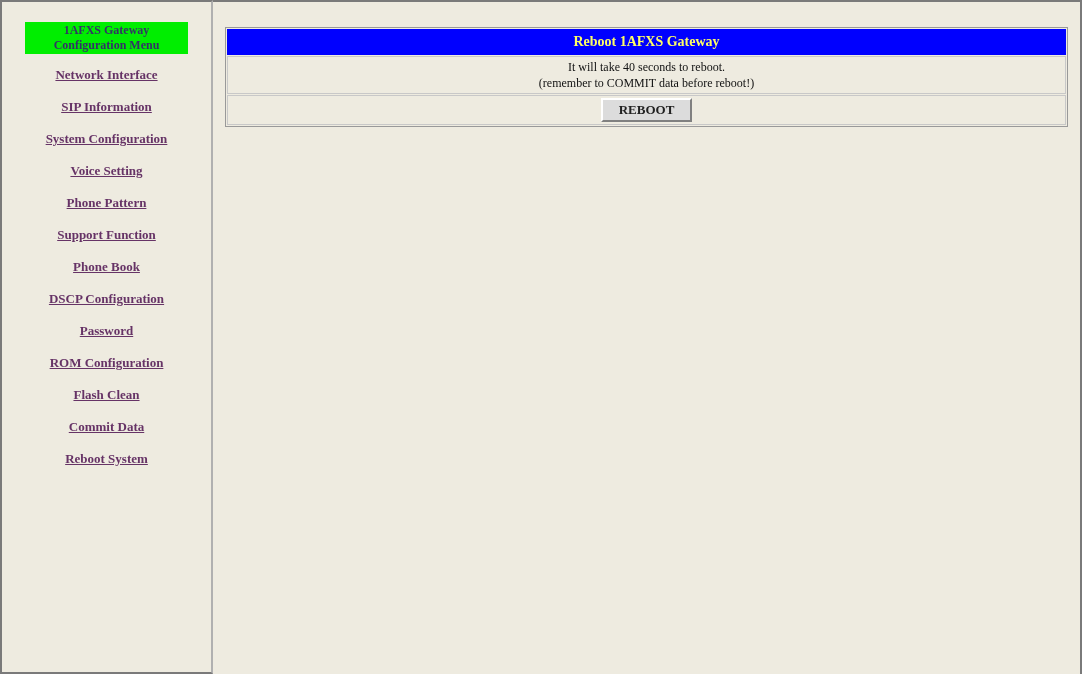  Describe the element at coordinates (106, 75) in the screenshot. I see `menu-link: Network Interface` at that location.